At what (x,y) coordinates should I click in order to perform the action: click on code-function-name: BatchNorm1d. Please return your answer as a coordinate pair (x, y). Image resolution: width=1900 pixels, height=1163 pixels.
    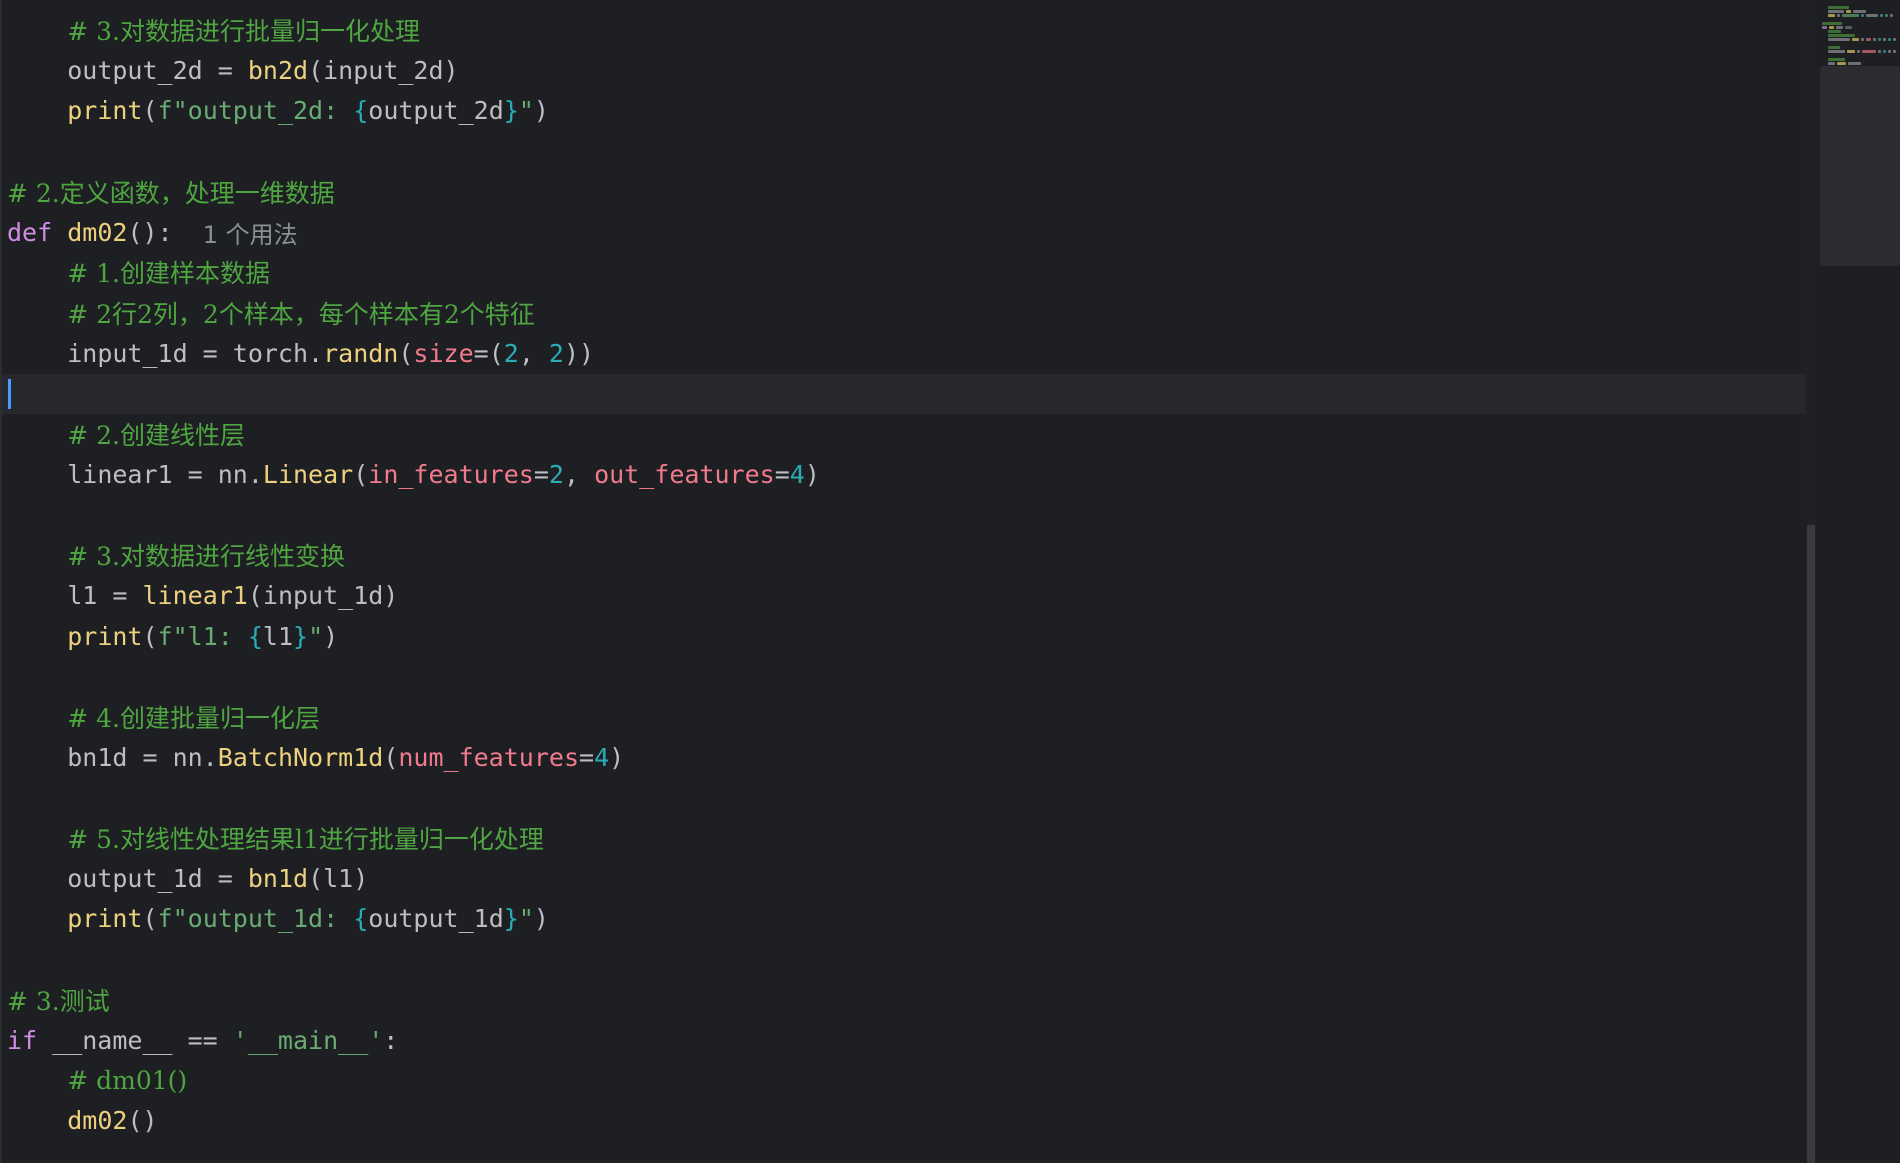
    Looking at the image, I should click on (300, 757).